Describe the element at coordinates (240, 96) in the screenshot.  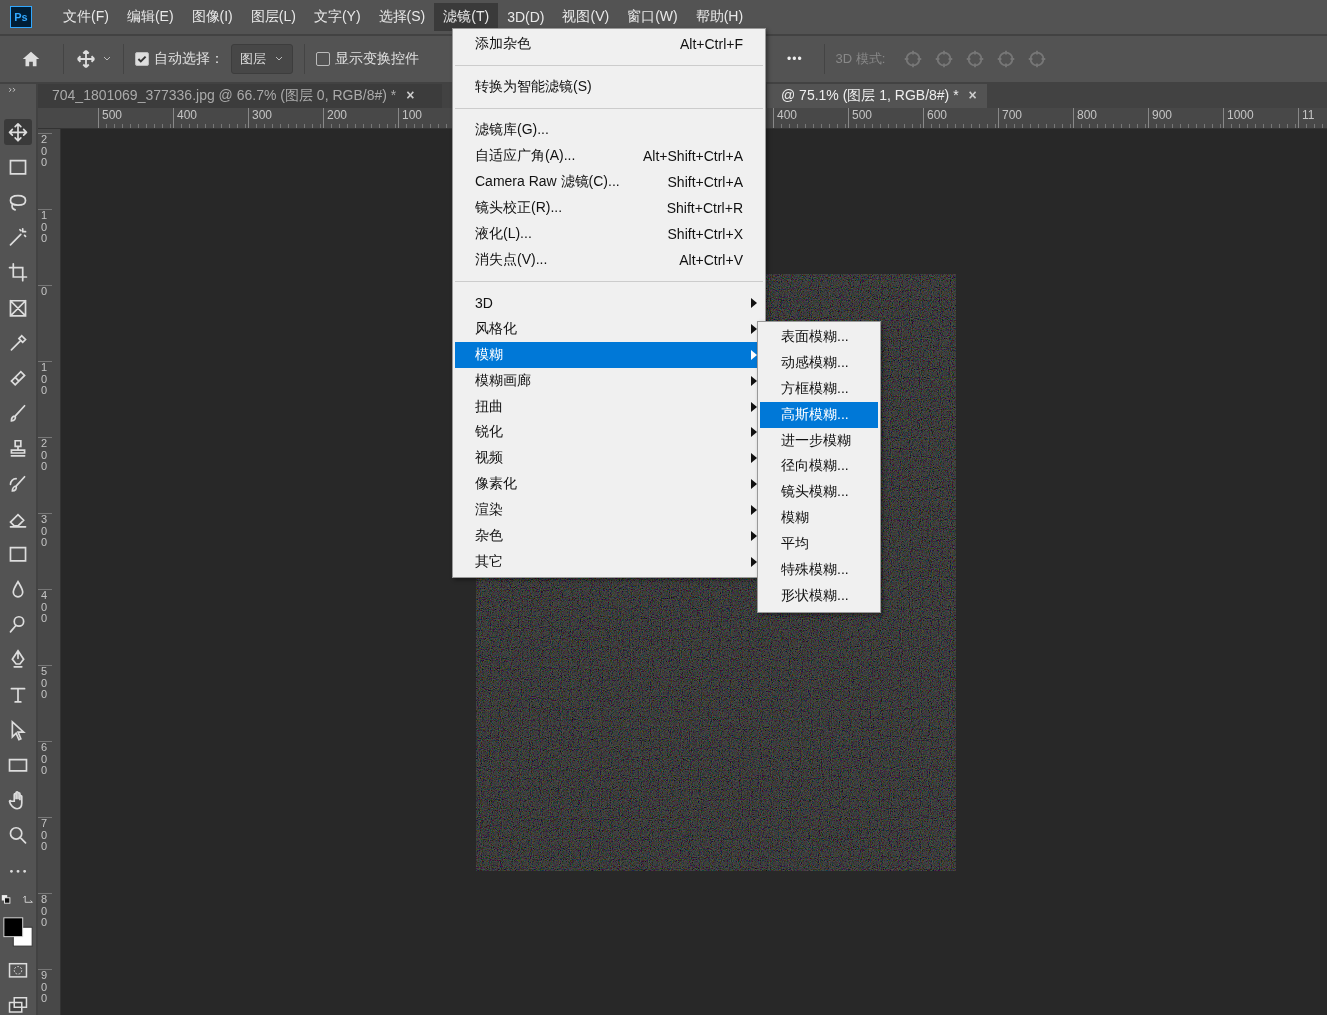
I see `document-tab: 704_1801069_377336.jpg @ 66.7% (图层 0, RGB/8#) * ×` at that location.